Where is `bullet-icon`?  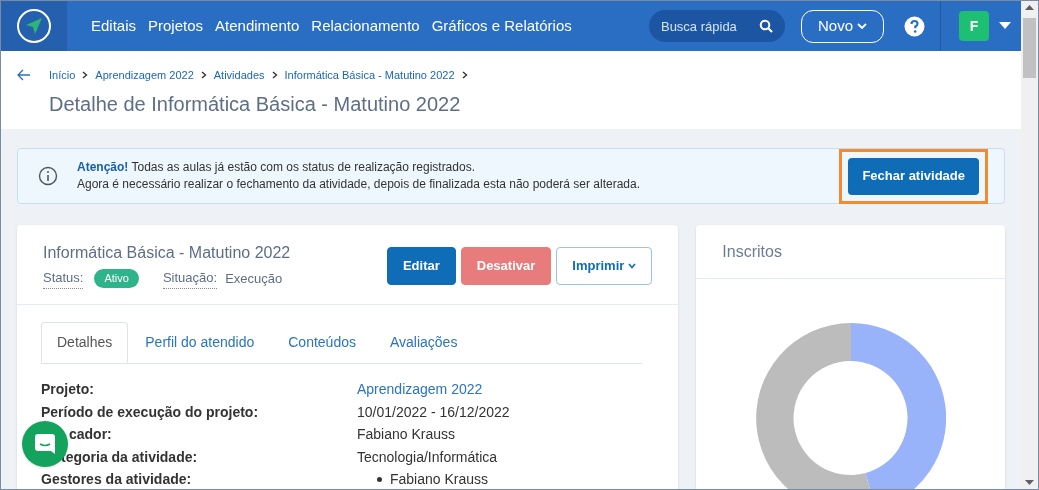 bullet-icon is located at coordinates (379, 479).